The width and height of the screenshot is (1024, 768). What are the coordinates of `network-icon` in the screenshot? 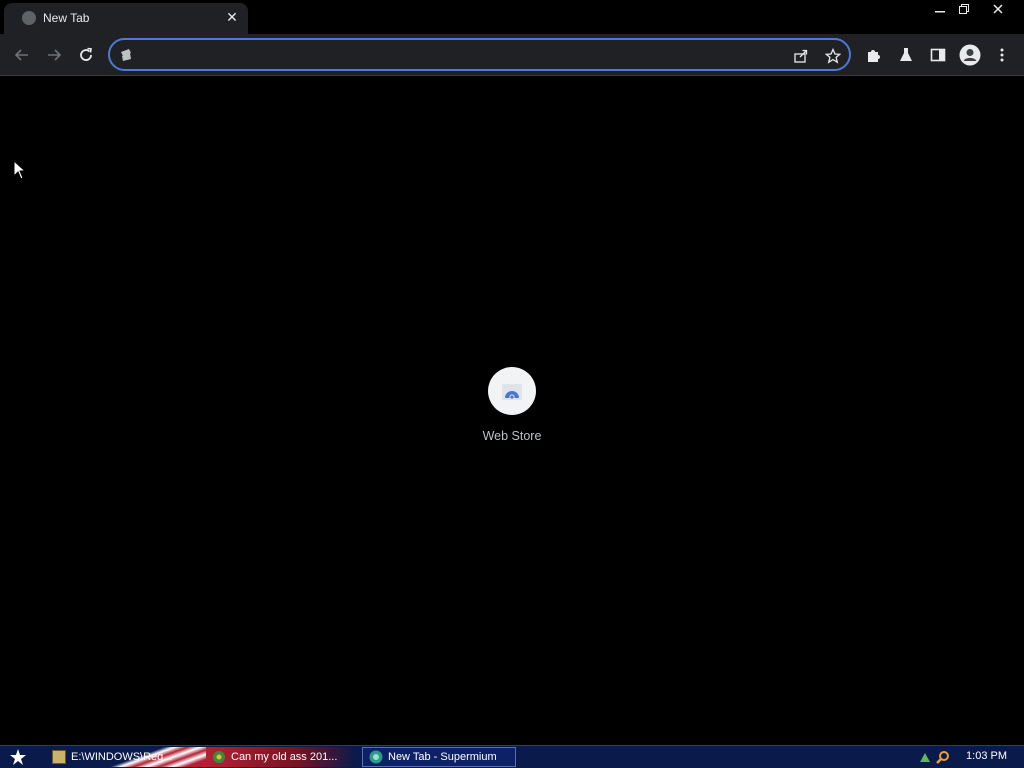 It's located at (925, 757).